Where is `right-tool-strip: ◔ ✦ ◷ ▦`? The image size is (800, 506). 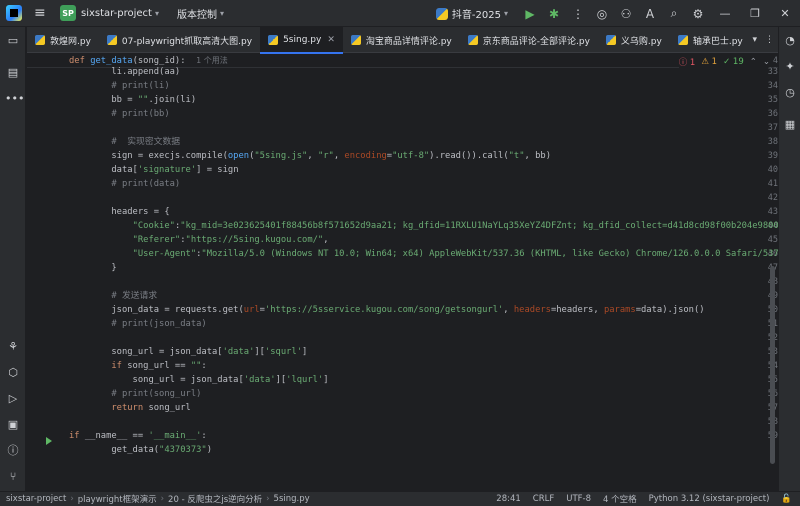 right-tool-strip: ◔ ✦ ◷ ▦ is located at coordinates (789, 259).